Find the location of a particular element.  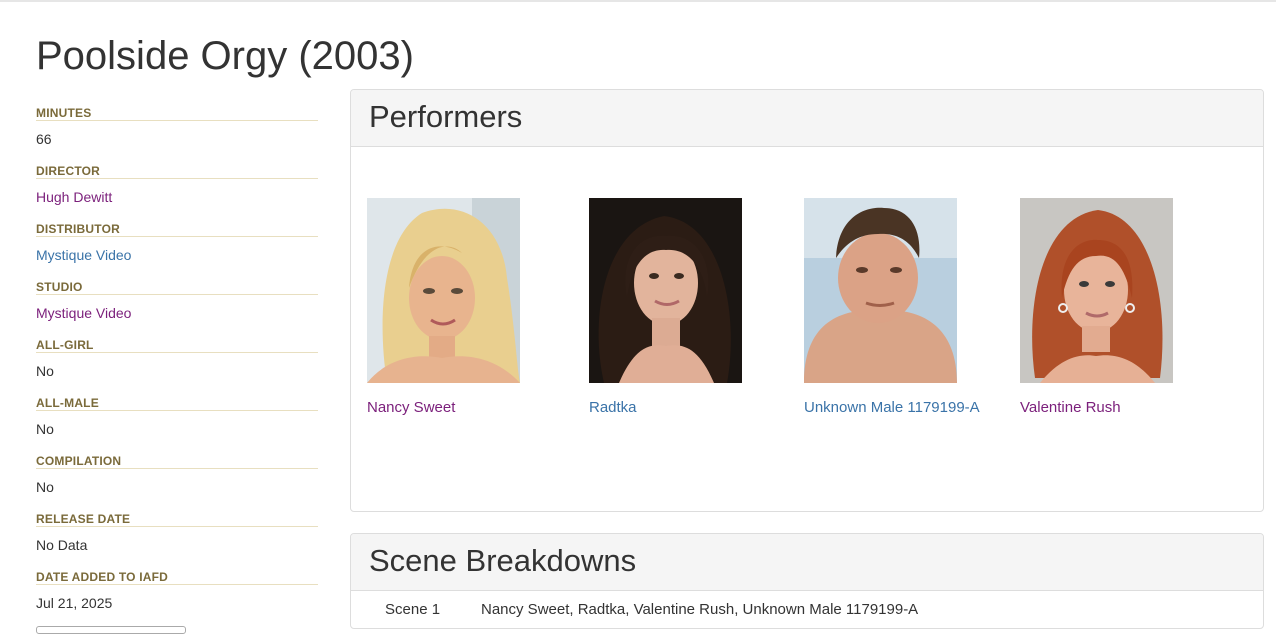

performer-card: Nancy Sweet is located at coordinates (467, 307).